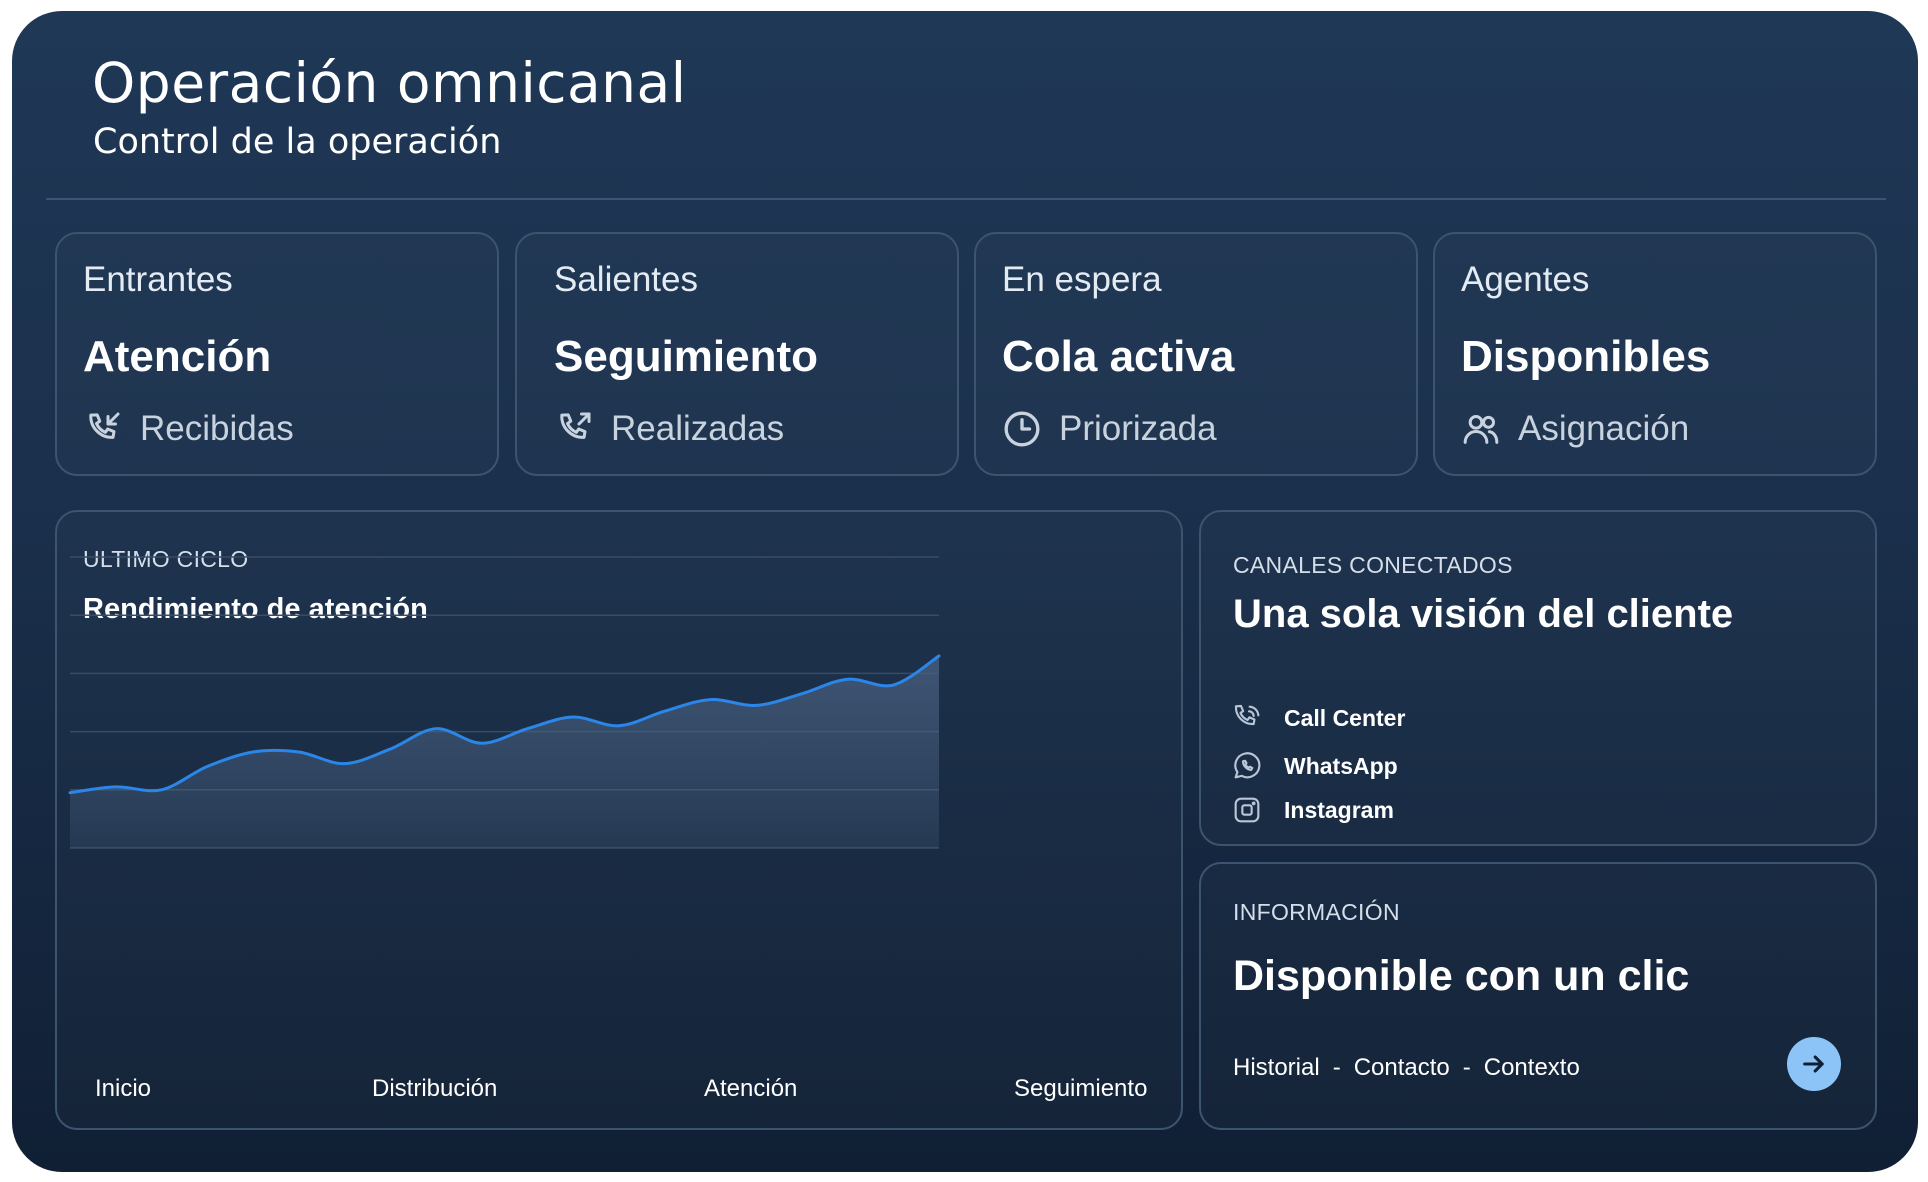 This screenshot has width=1928, height=1182. Describe the element at coordinates (1081, 1088) in the screenshot. I see `x-axis-label: Seguimiento` at that location.